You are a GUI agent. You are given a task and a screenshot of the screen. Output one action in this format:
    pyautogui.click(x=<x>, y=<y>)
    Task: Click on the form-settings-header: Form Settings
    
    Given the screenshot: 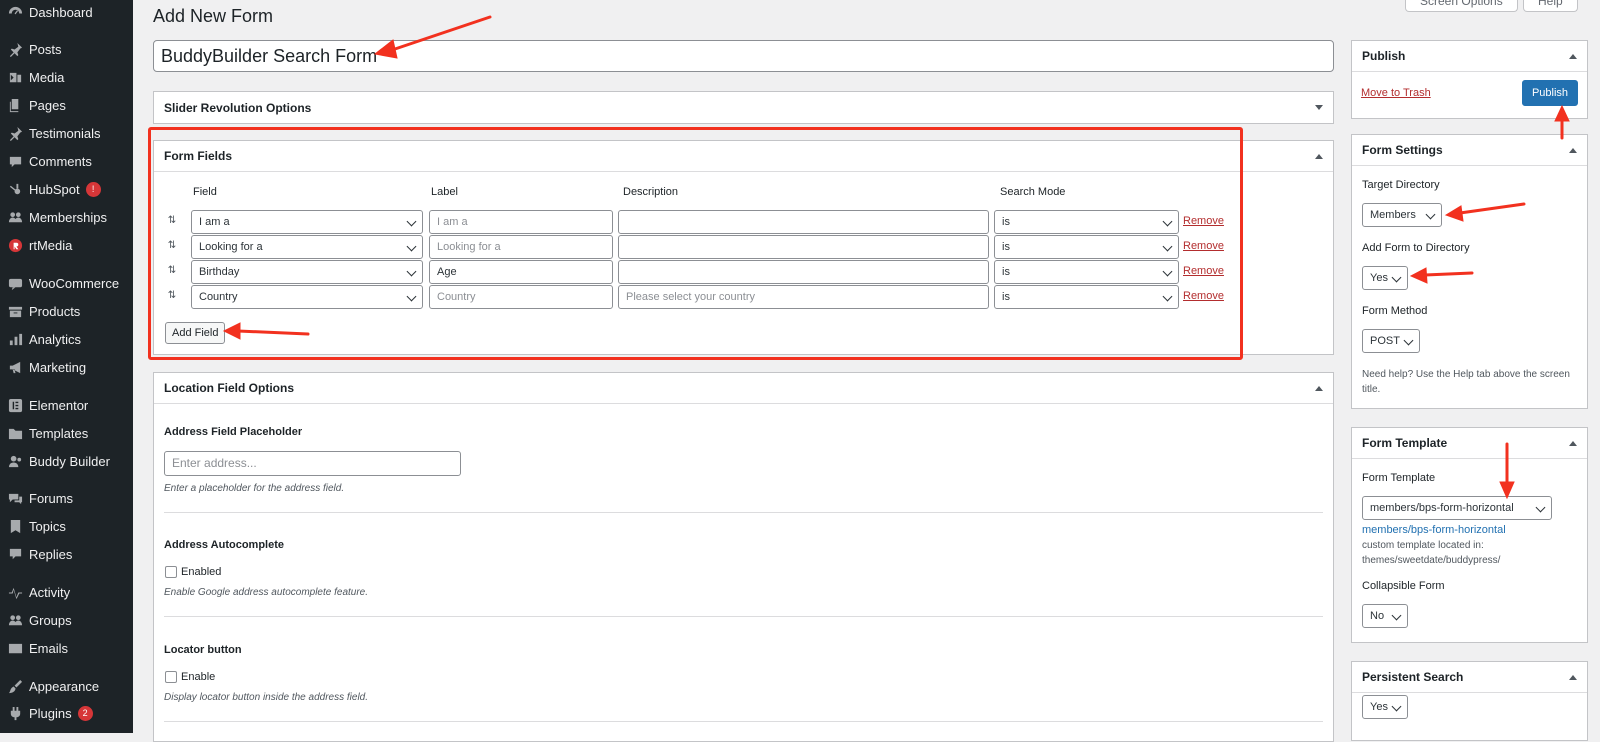 What is the action you would take?
    pyautogui.click(x=1469, y=150)
    